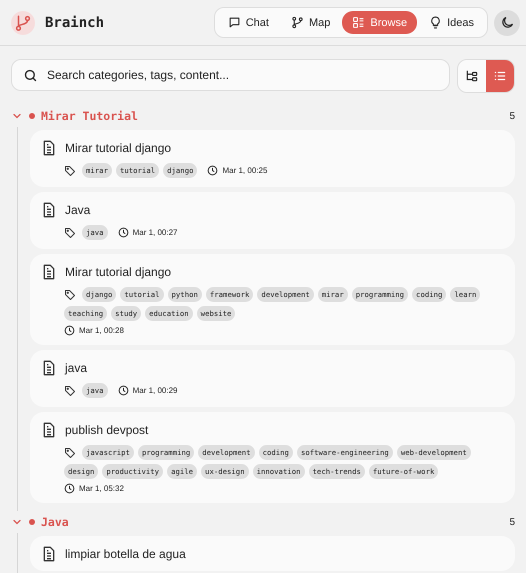 Image resolution: width=526 pixels, height=573 pixels. What do you see at coordinates (297, 22) in the screenshot?
I see `branch-icon` at bounding box center [297, 22].